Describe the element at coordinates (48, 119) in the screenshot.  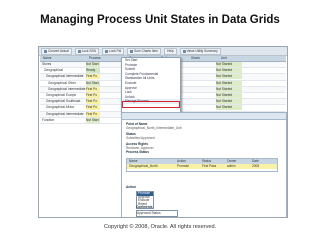
I see `row-name: Function` at that location.